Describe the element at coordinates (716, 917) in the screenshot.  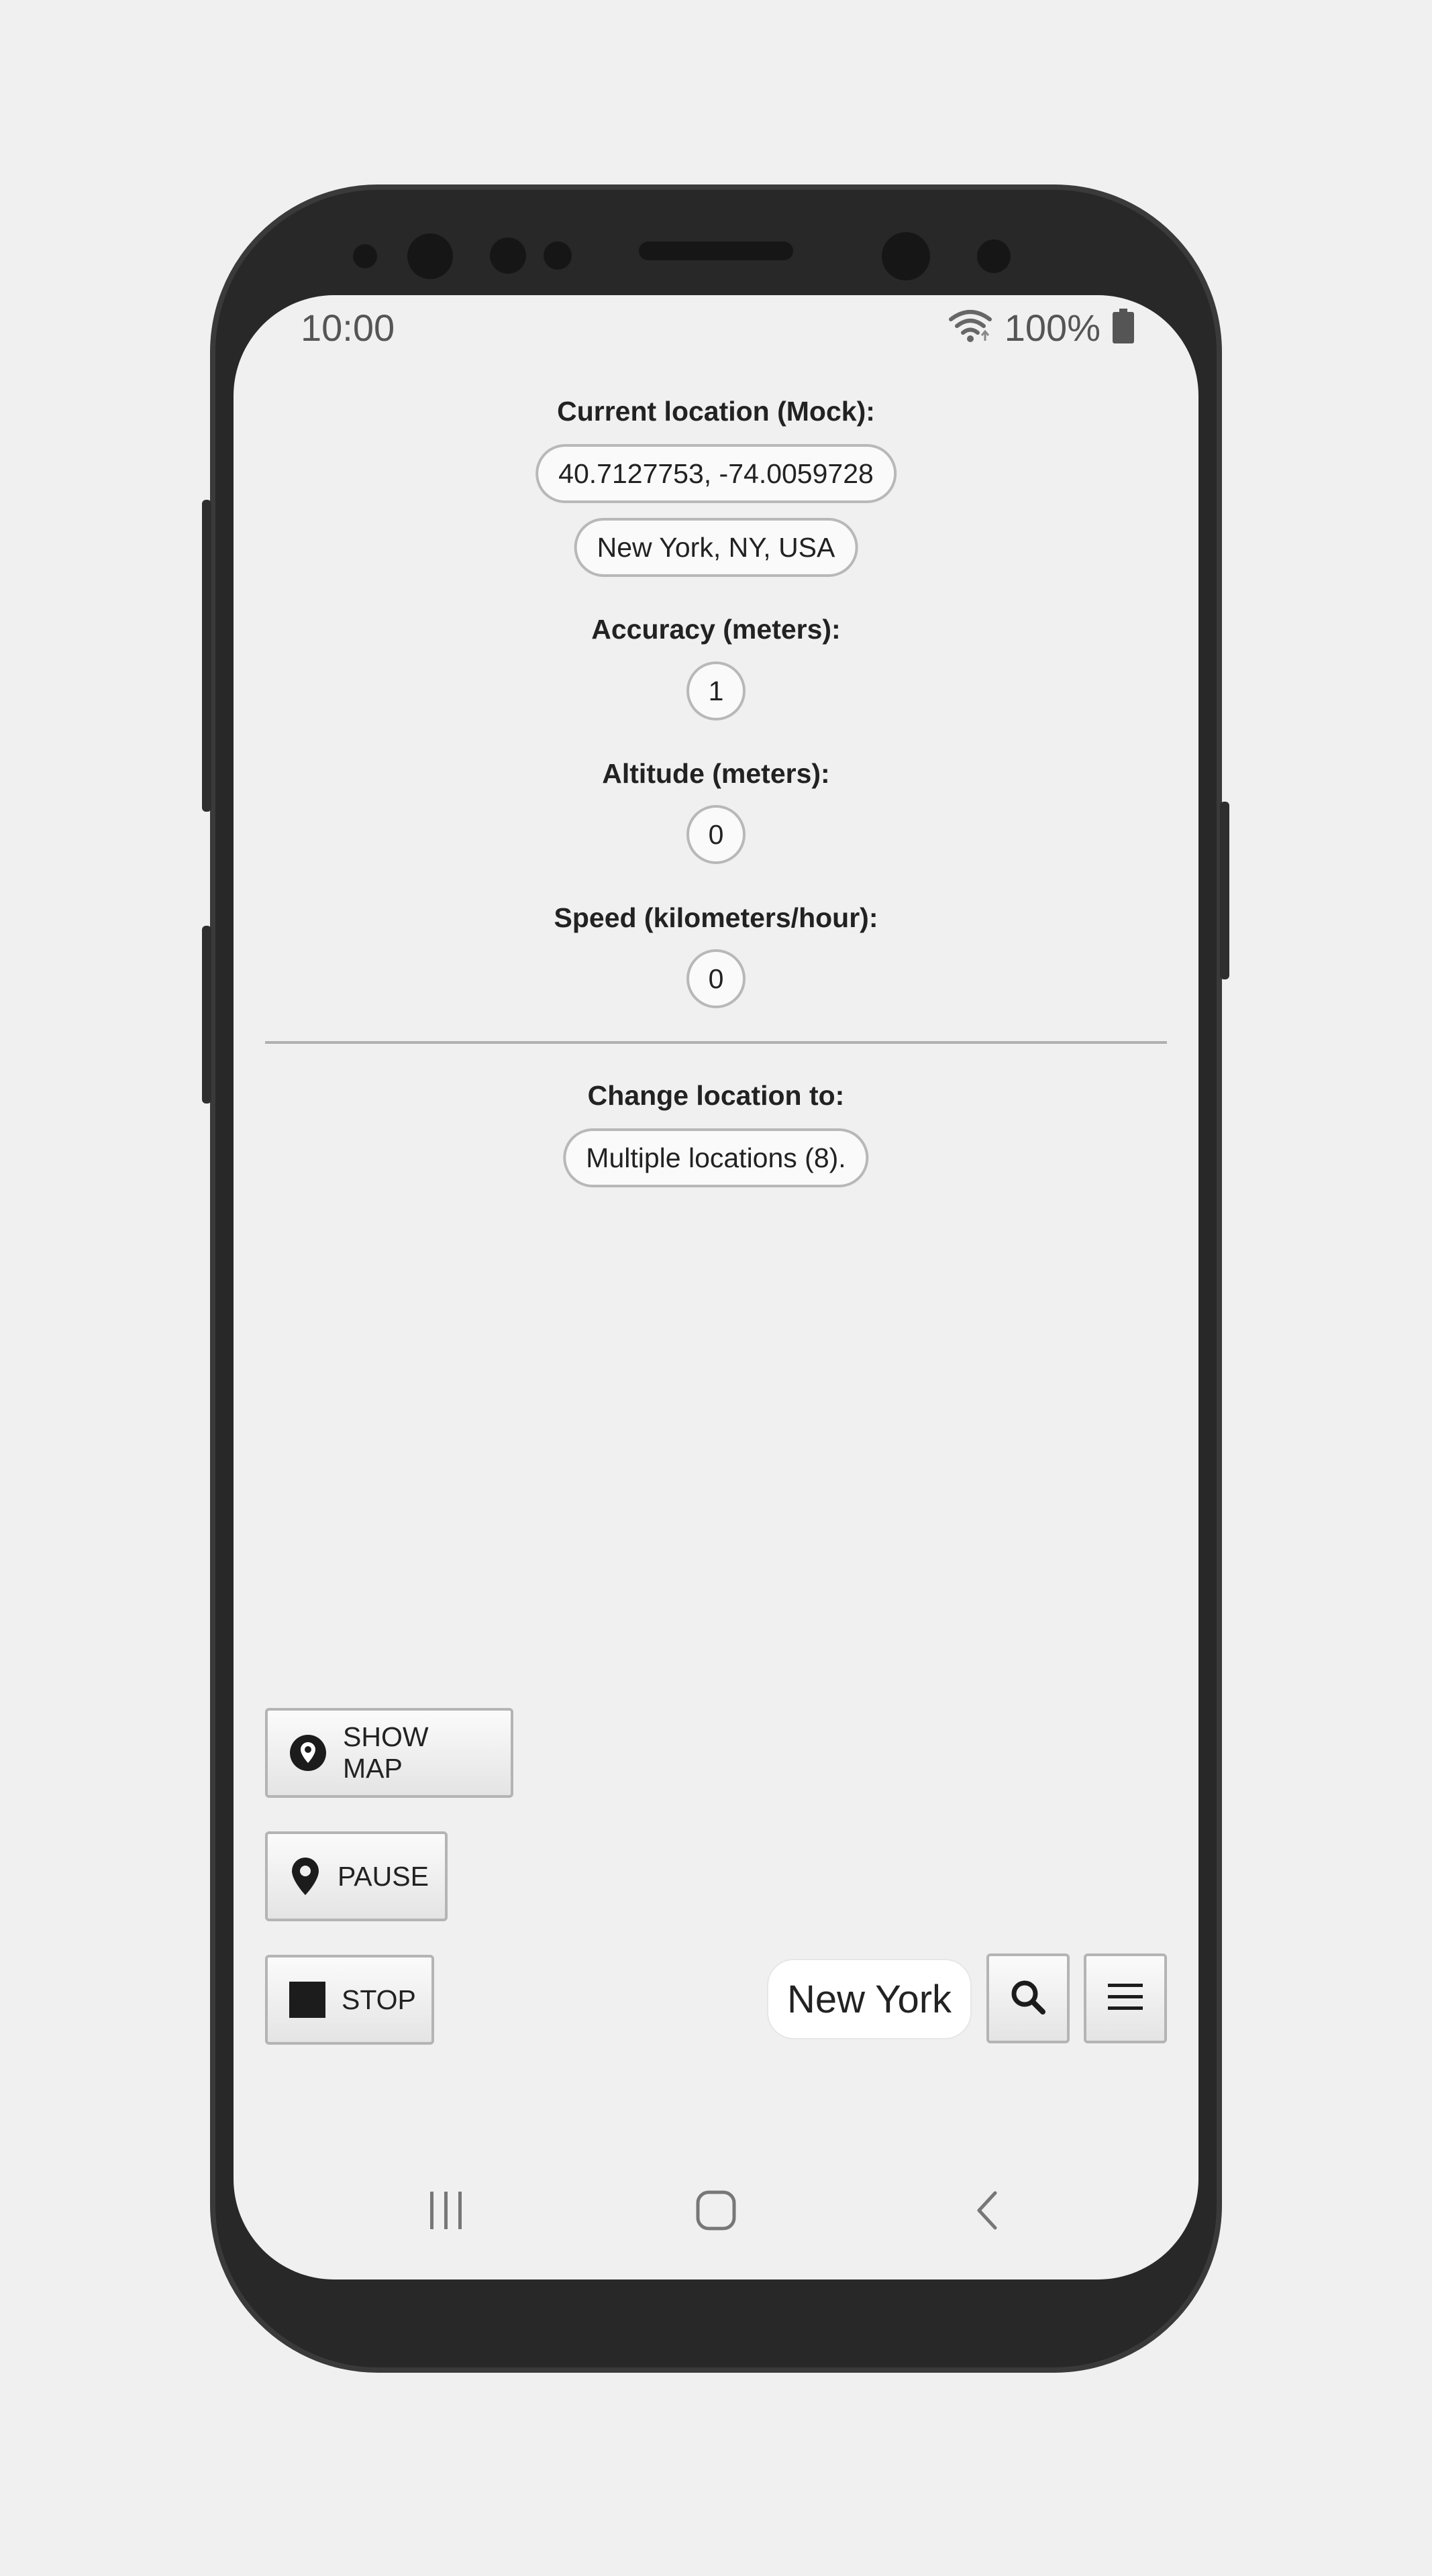
I see `speed-label: Speed (kilometers/hour):` at that location.